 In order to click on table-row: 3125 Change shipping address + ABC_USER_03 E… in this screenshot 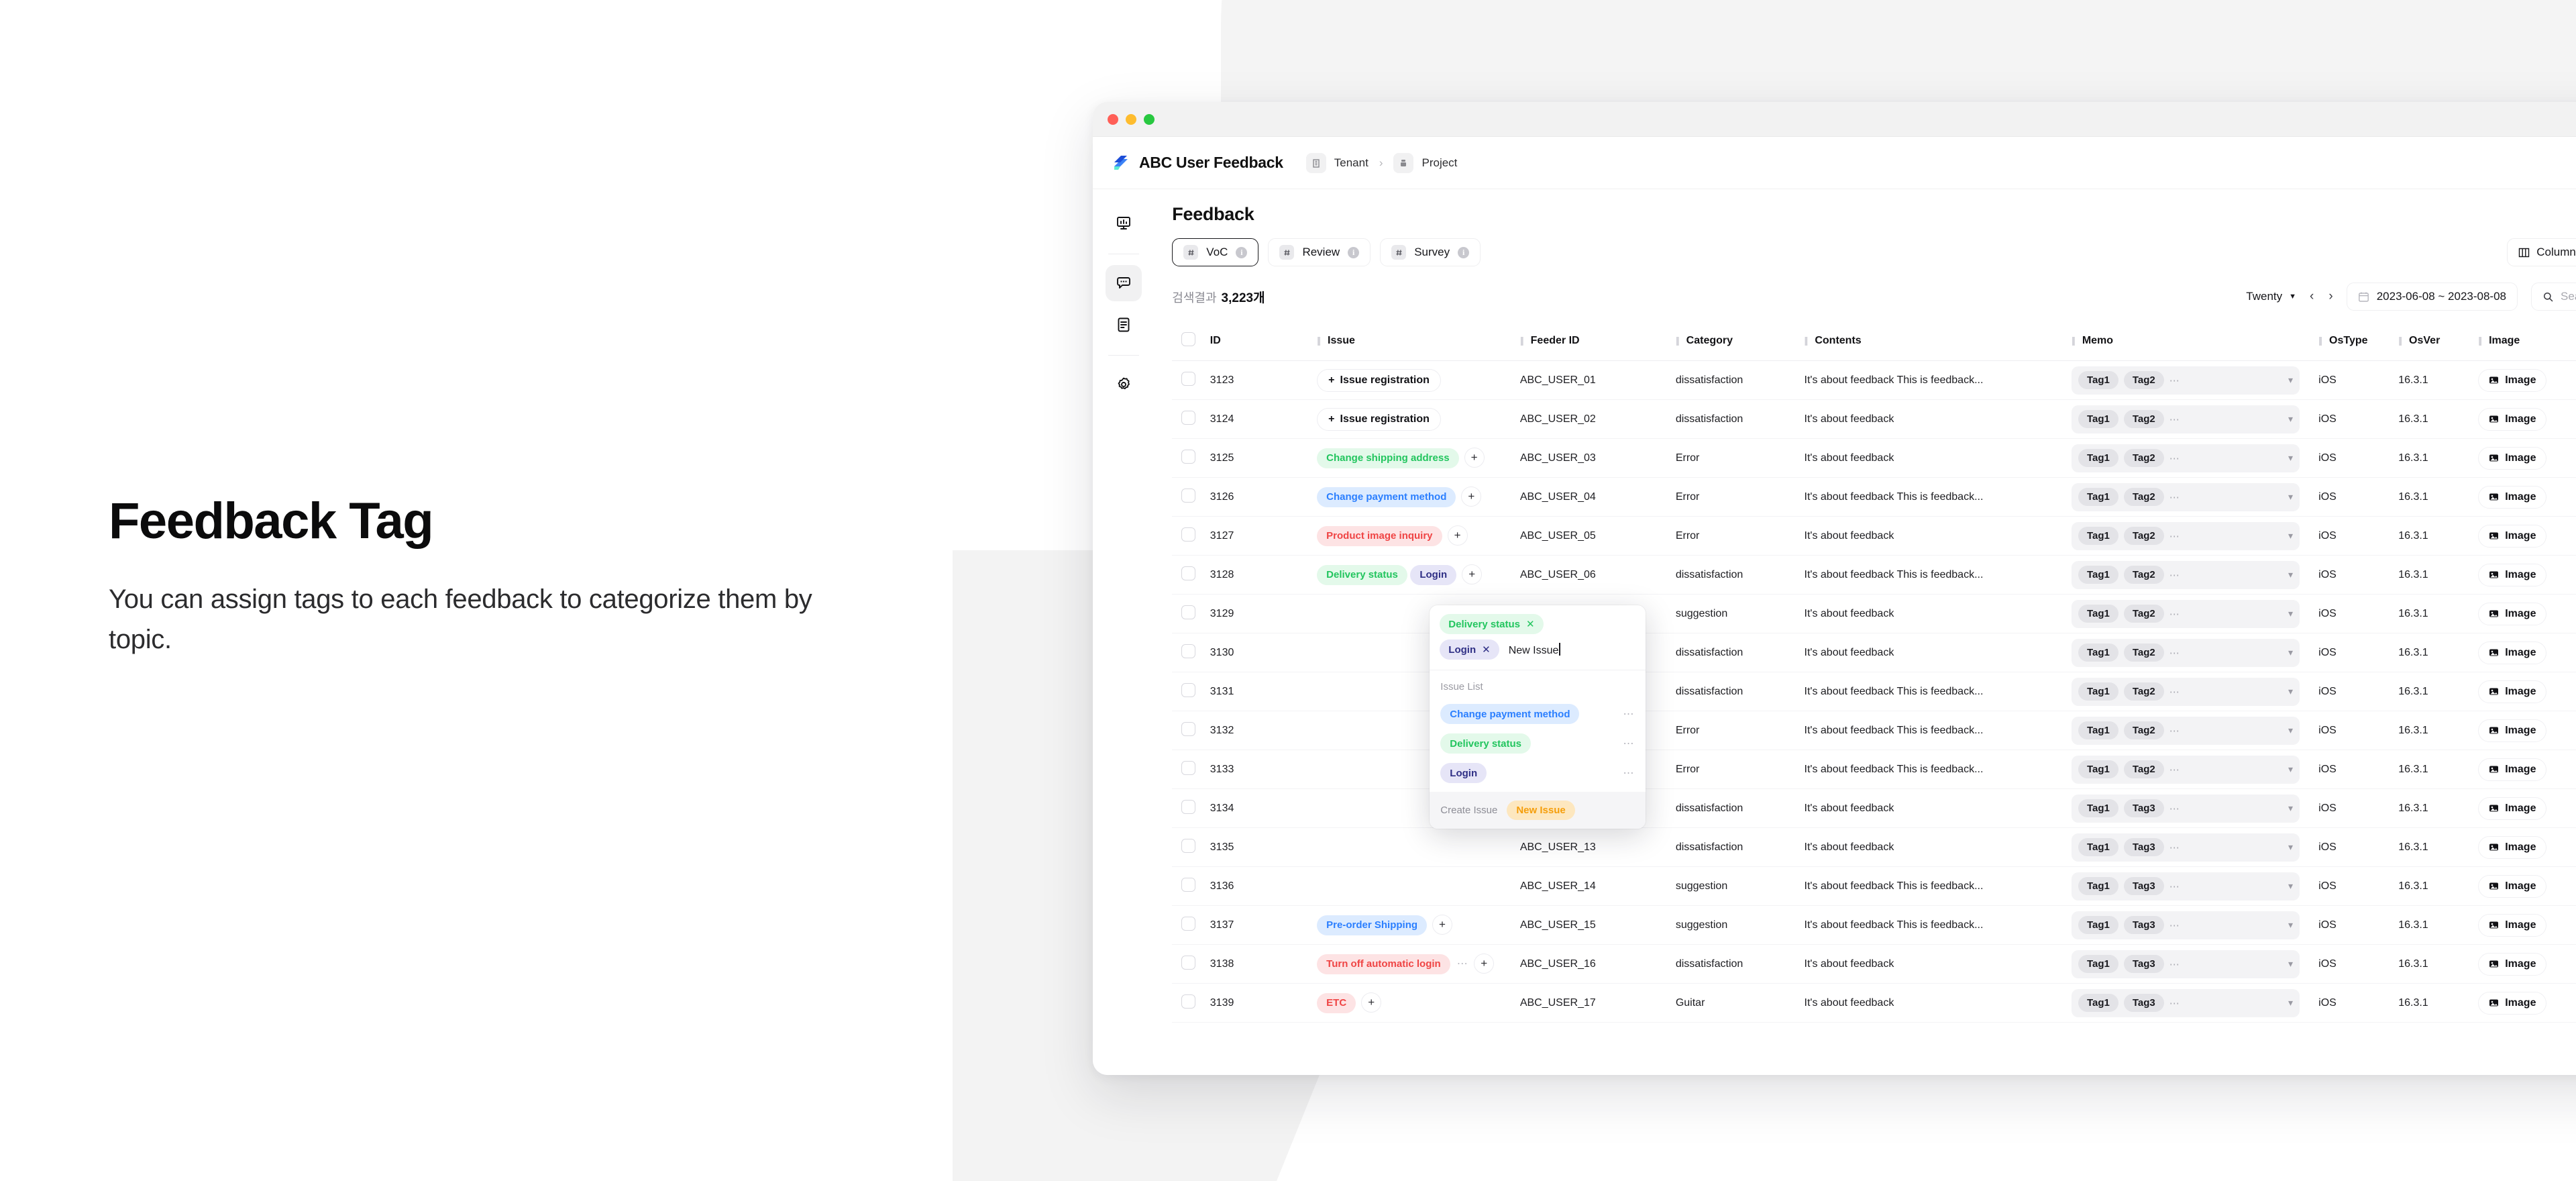, I will do `click(1874, 458)`.